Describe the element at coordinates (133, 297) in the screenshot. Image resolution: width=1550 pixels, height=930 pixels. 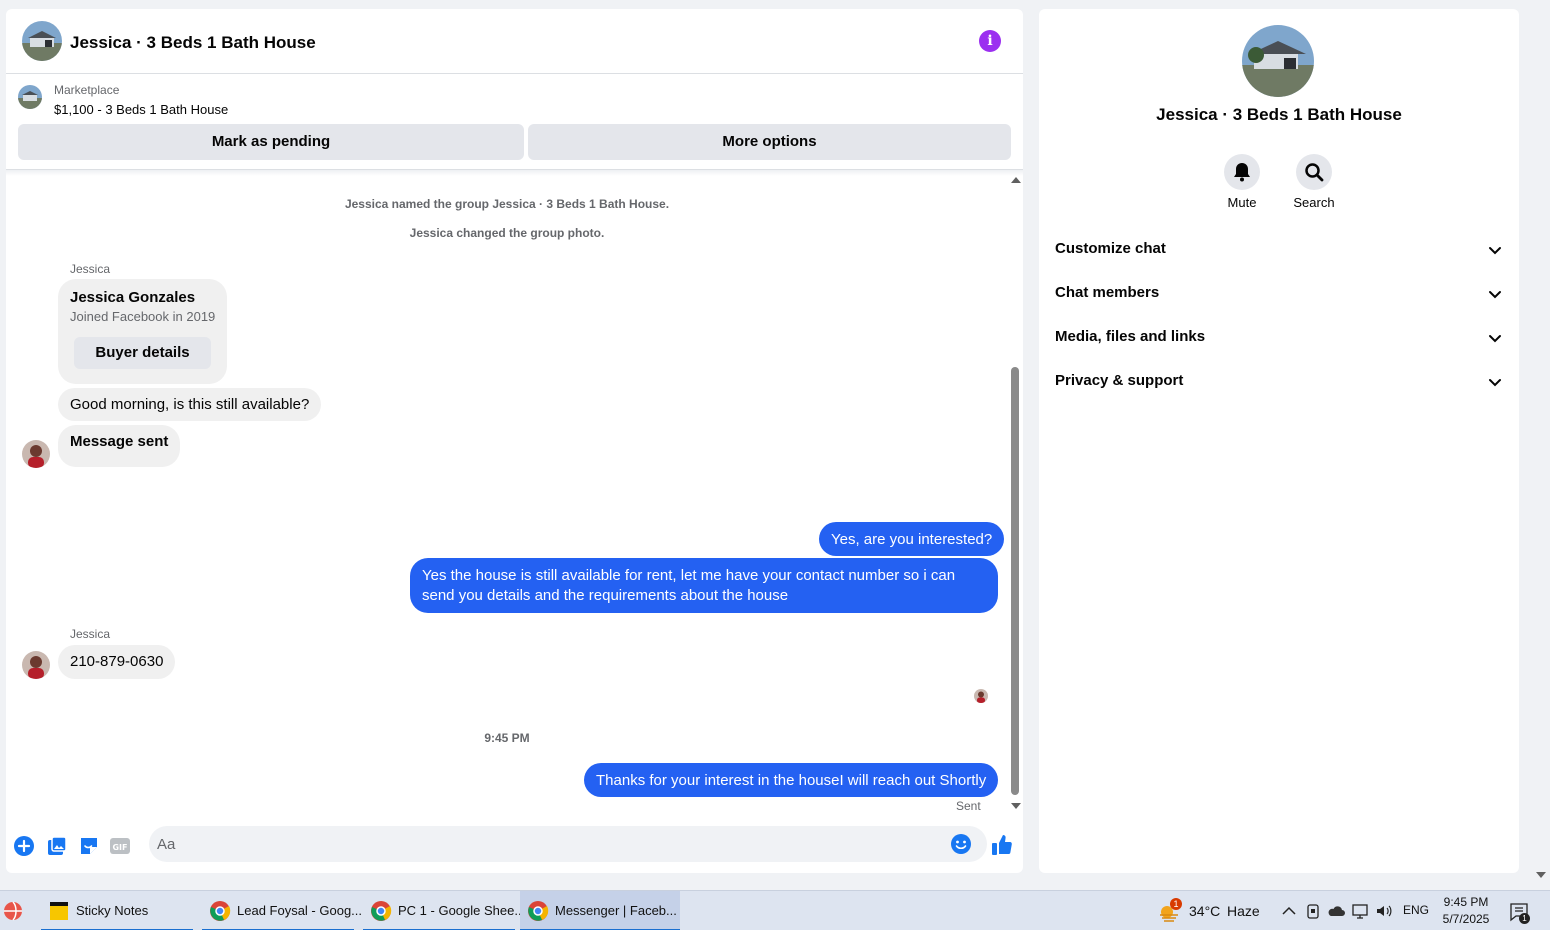
I see `buyer-name: Jessica Gonzales` at that location.